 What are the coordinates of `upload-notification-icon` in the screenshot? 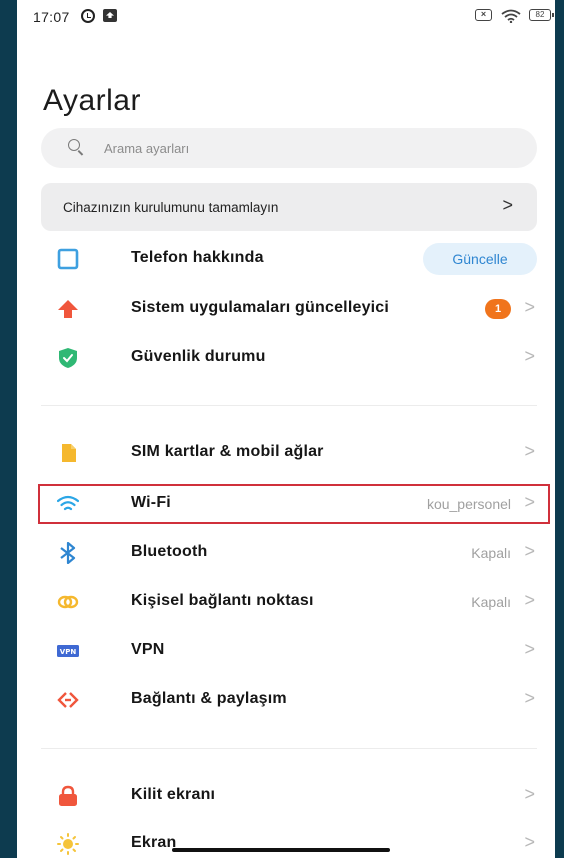 It's located at (110, 15).